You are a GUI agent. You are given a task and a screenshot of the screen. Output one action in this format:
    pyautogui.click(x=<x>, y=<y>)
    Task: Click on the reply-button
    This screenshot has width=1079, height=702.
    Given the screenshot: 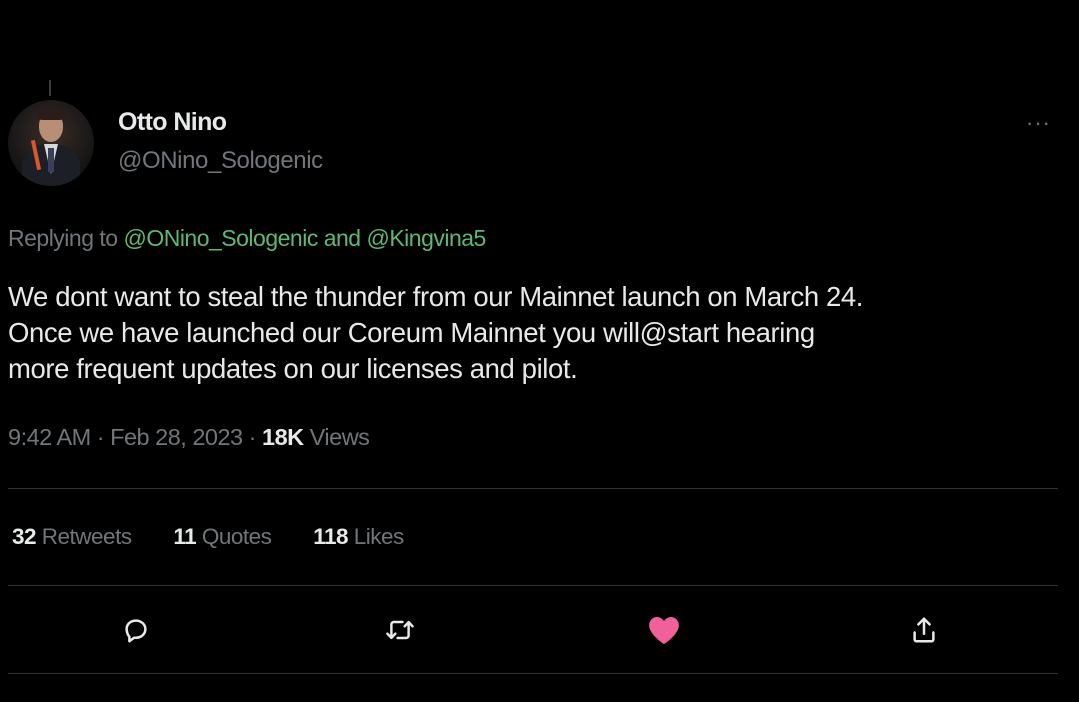 What is the action you would take?
    pyautogui.click(x=136, y=630)
    